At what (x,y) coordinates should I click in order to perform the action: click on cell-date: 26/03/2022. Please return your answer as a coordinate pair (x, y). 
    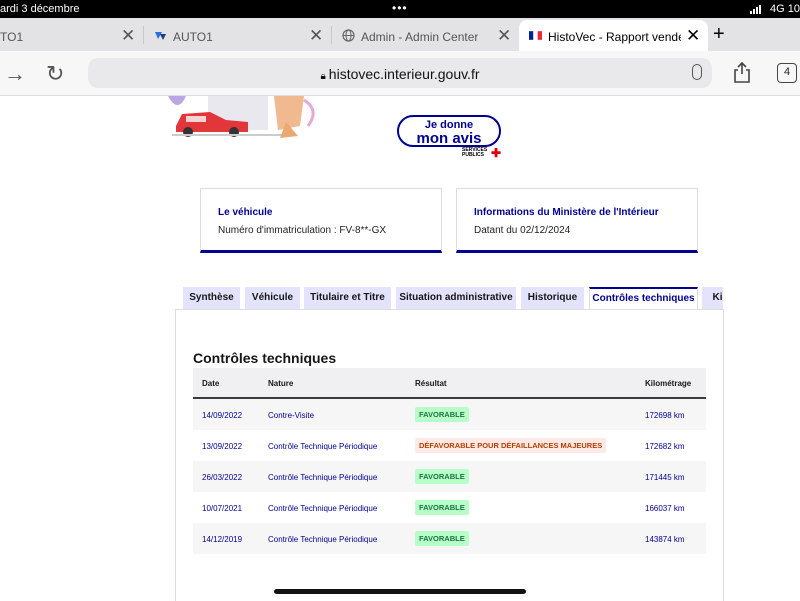
    Looking at the image, I should click on (222, 477).